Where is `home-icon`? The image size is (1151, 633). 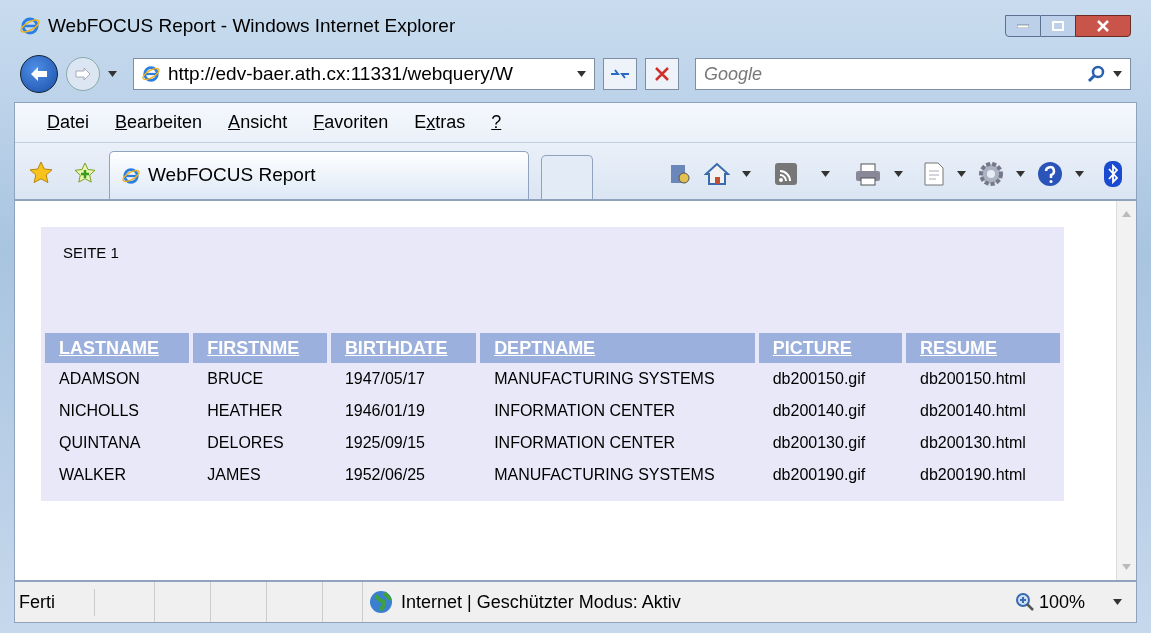 home-icon is located at coordinates (717, 174).